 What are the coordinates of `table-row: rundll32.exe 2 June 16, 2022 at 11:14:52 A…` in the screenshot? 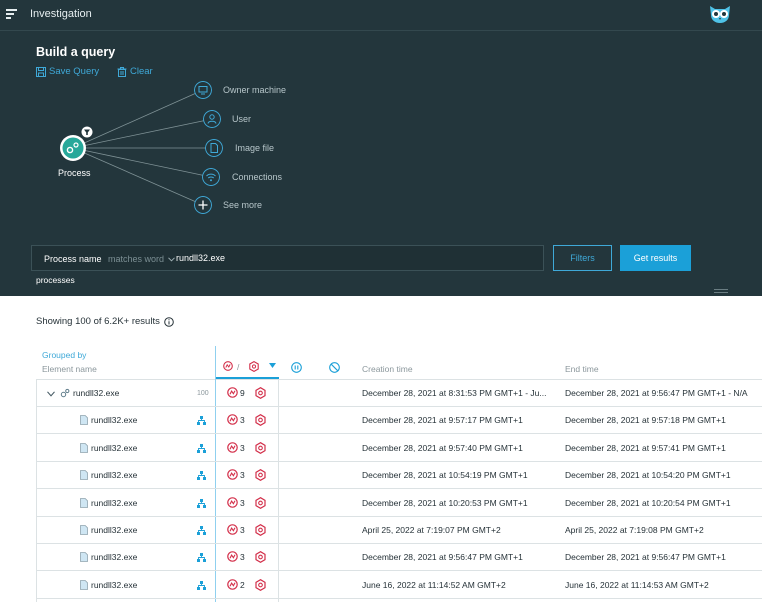 It's located at (399, 585).